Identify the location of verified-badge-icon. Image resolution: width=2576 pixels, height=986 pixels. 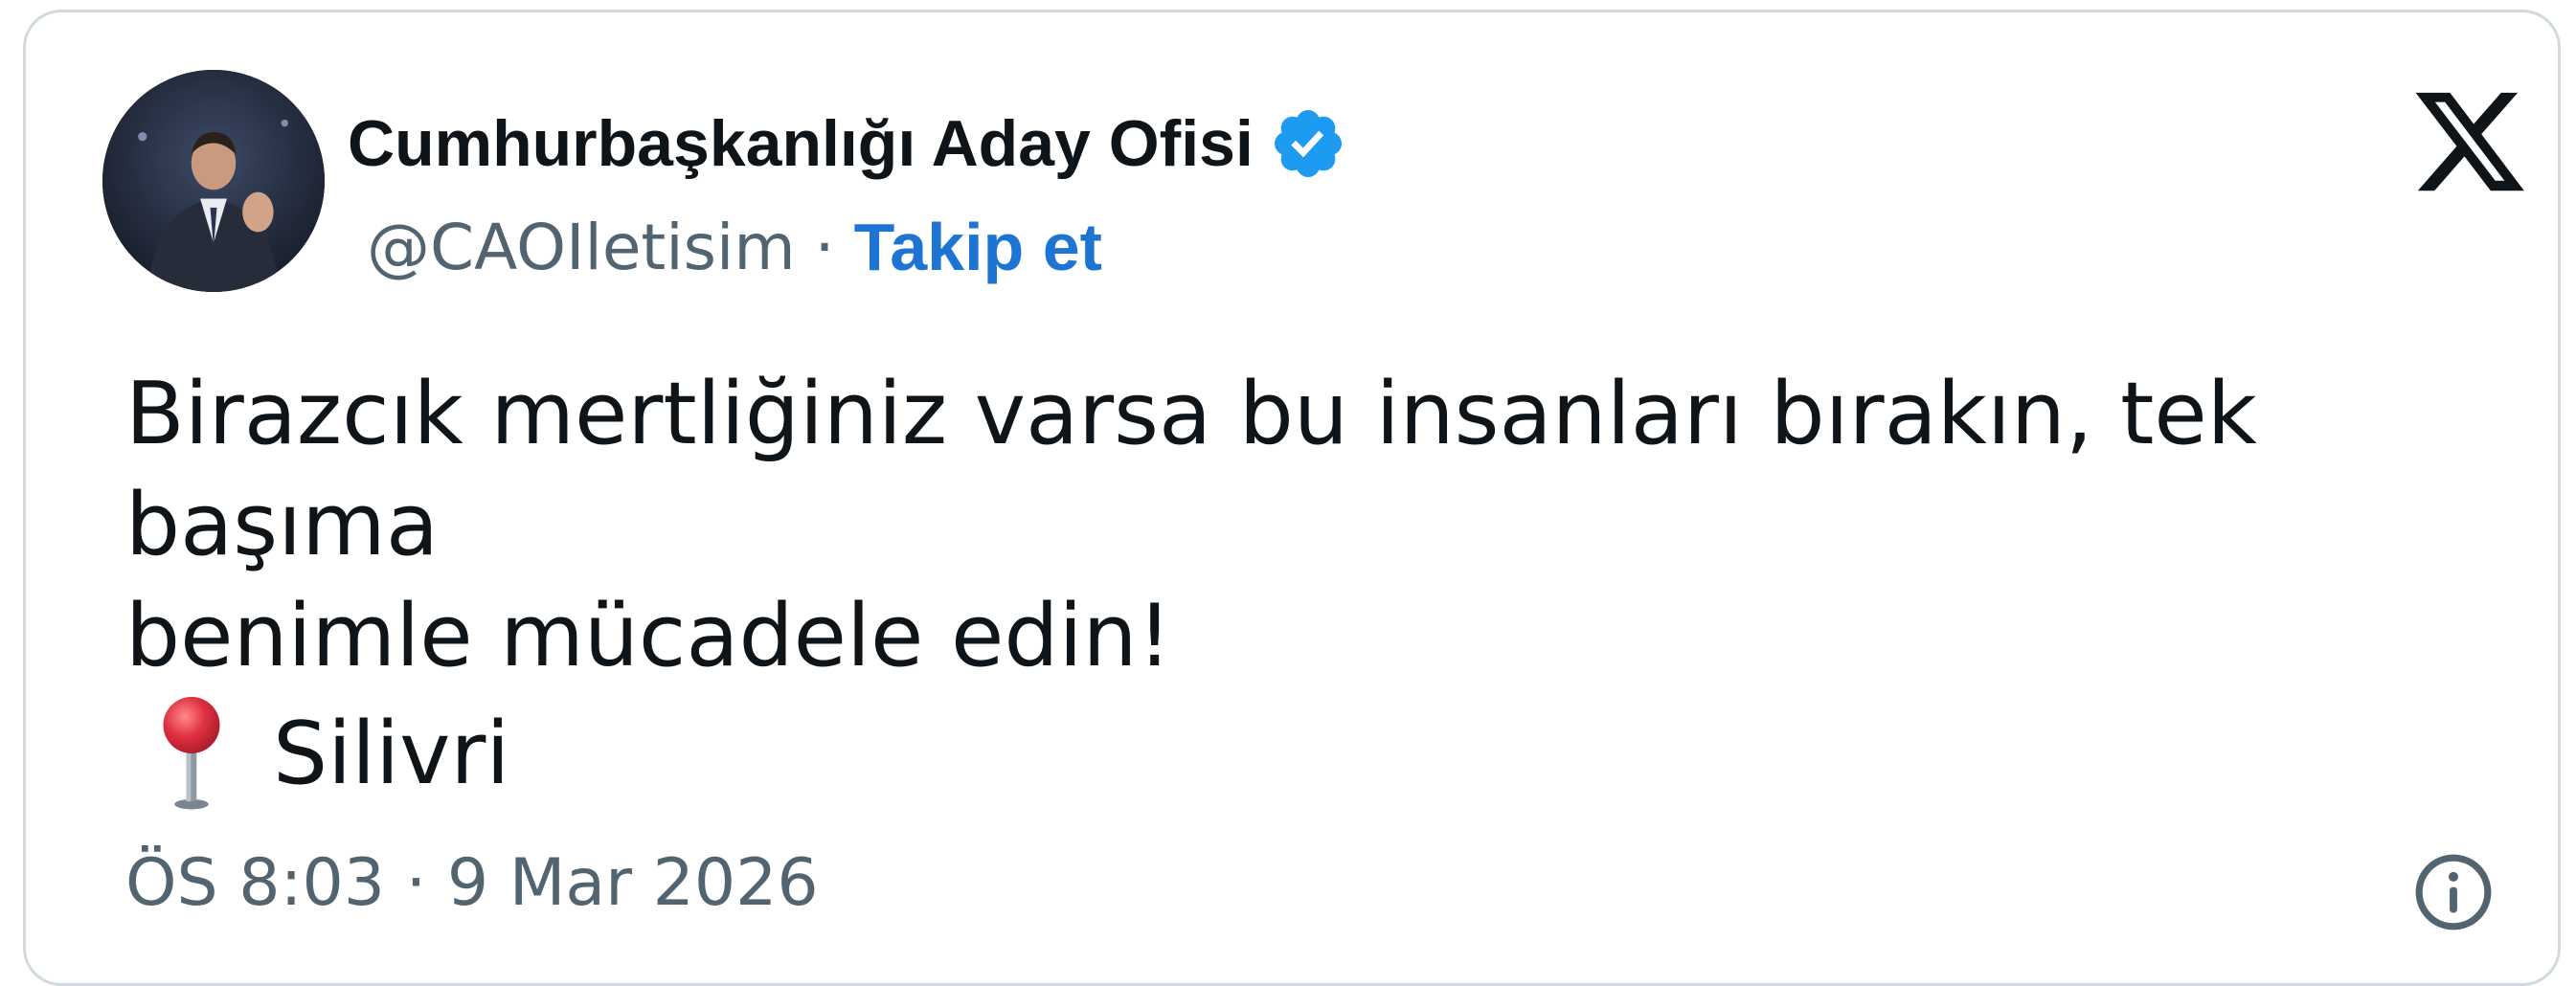
(1308, 143).